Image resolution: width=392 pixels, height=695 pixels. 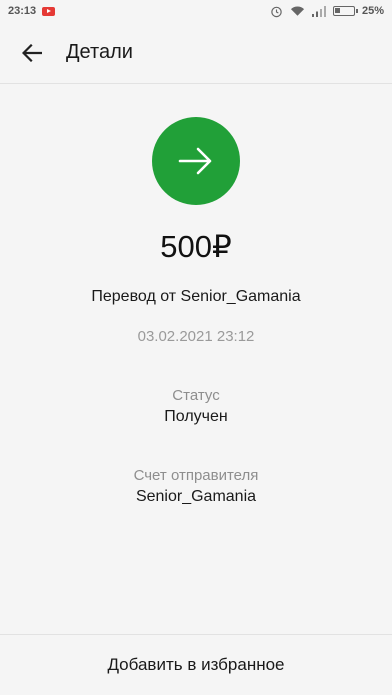 I want to click on sender-account-value: Senior_Gamania, so click(x=196, y=496).